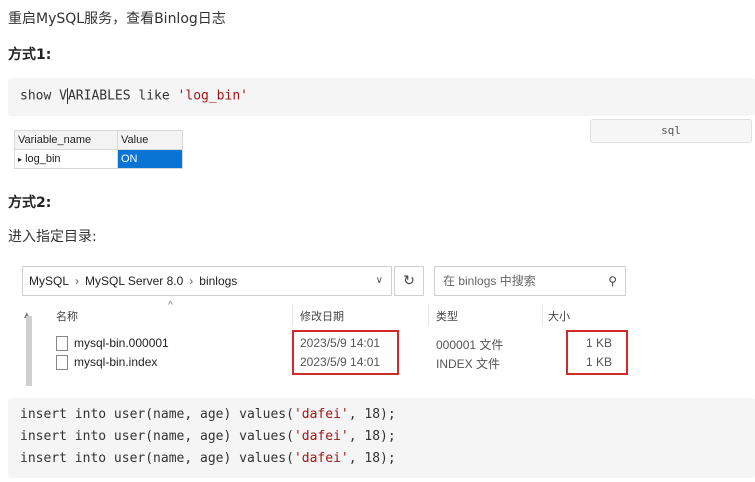 The width and height of the screenshot is (755, 482). Describe the element at coordinates (597, 352) in the screenshot. I see `size-highlight-box` at that location.